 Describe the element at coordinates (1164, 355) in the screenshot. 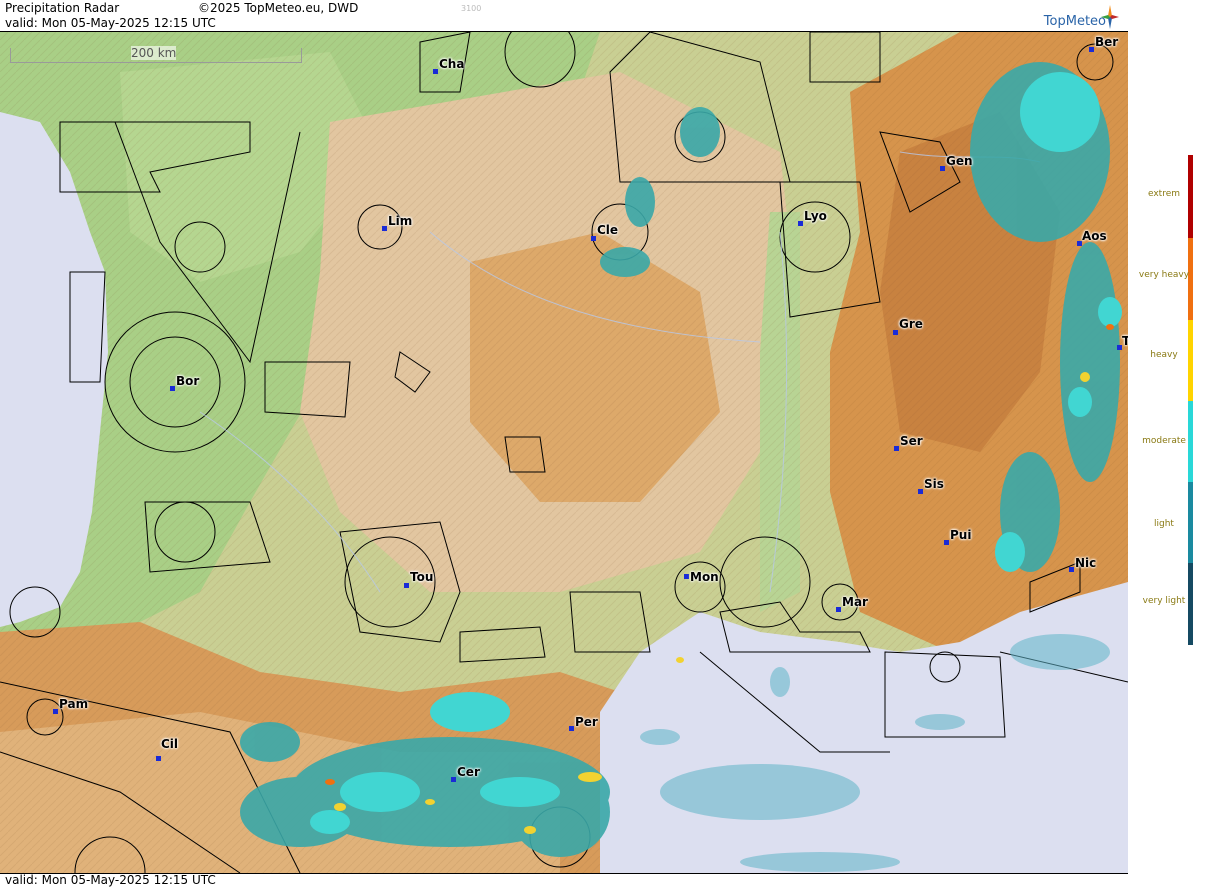

I see `legend-label-heavy: heavy` at that location.